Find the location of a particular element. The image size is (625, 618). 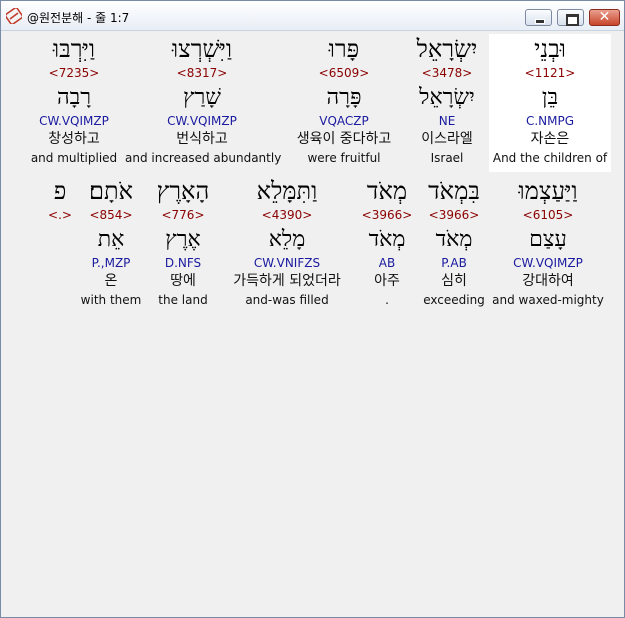

close-button: ✕ is located at coordinates (604, 17).